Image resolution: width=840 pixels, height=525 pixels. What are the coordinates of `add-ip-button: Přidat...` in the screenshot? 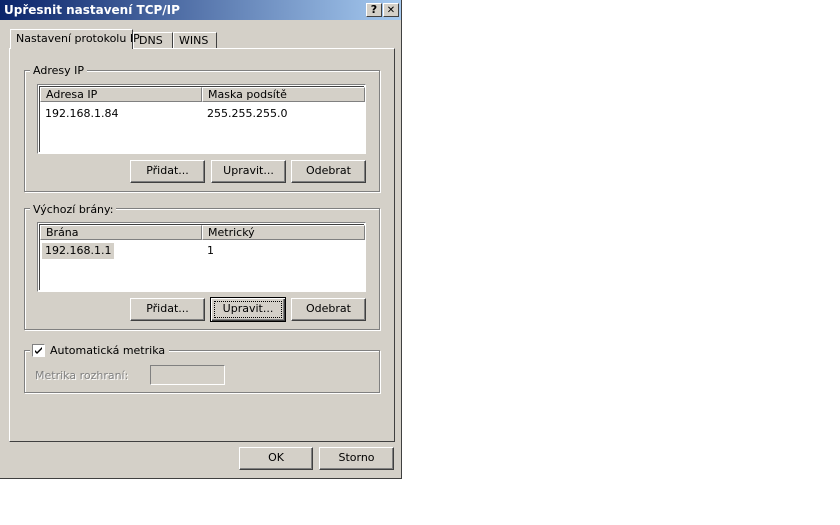 It's located at (167, 171).